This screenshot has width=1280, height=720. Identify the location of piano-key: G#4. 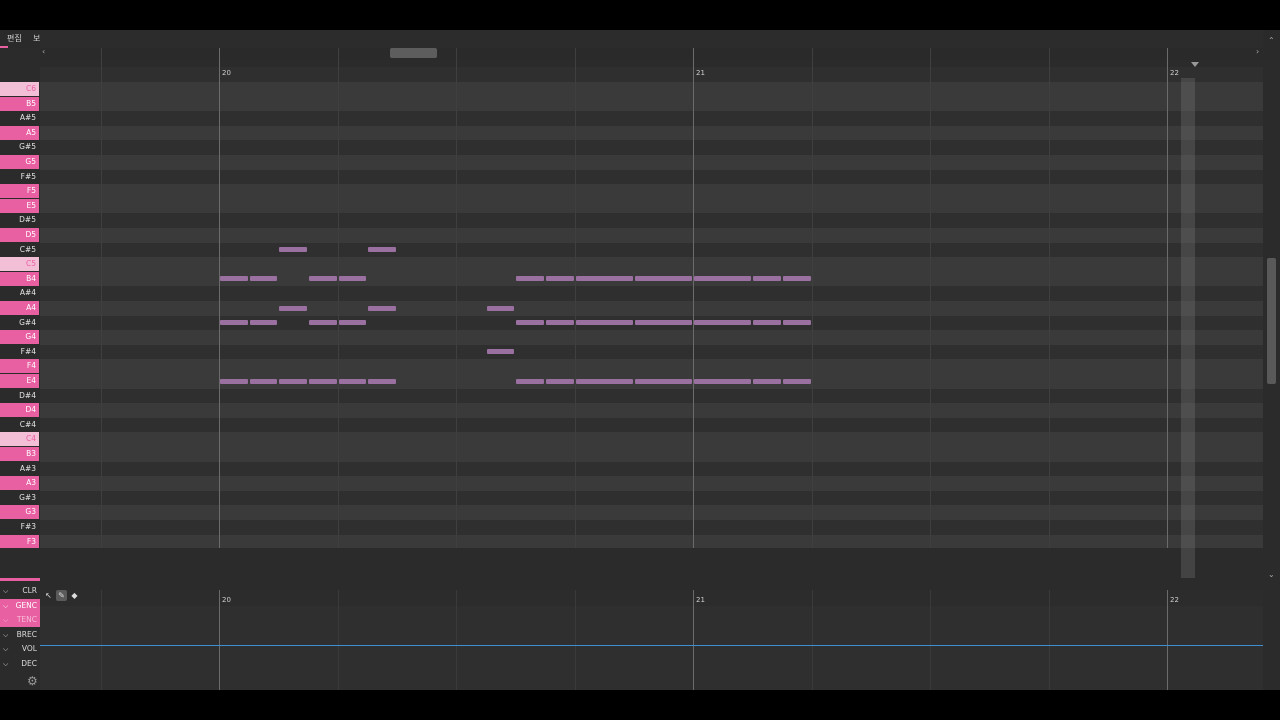
(19, 322).